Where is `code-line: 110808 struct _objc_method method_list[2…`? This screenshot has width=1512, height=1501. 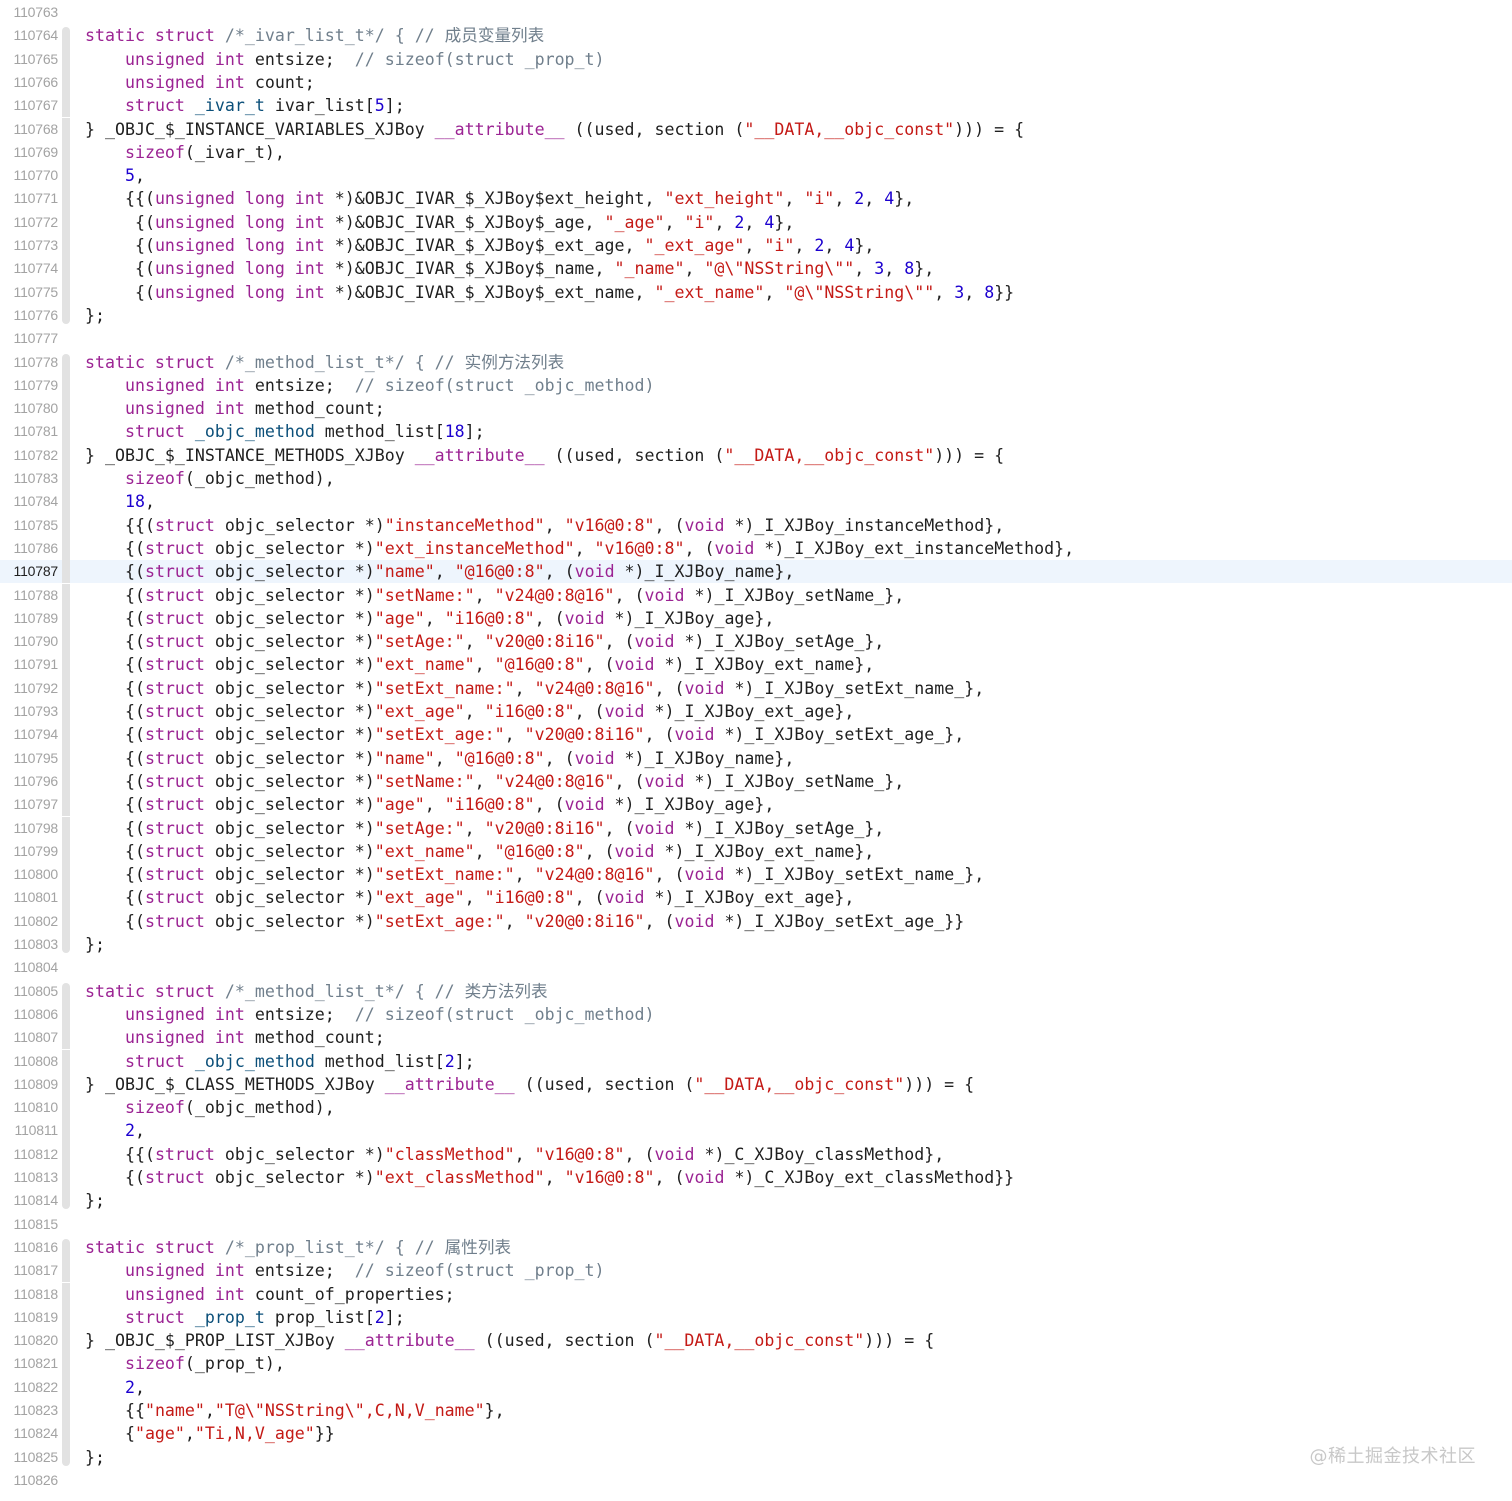
code-line: 110808 struct _objc_method method_list[2… is located at coordinates (756, 1061).